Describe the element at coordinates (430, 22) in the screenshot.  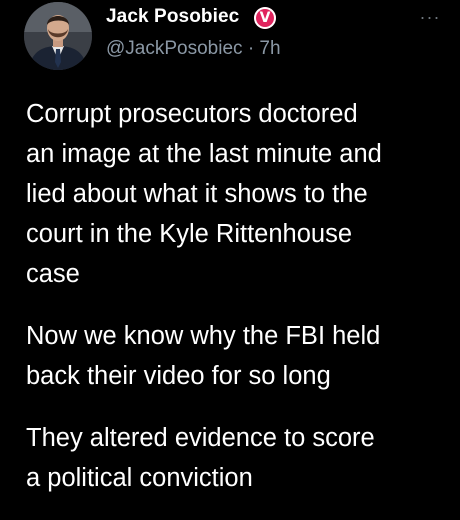
I see `more-horizontal-icon: ···` at that location.